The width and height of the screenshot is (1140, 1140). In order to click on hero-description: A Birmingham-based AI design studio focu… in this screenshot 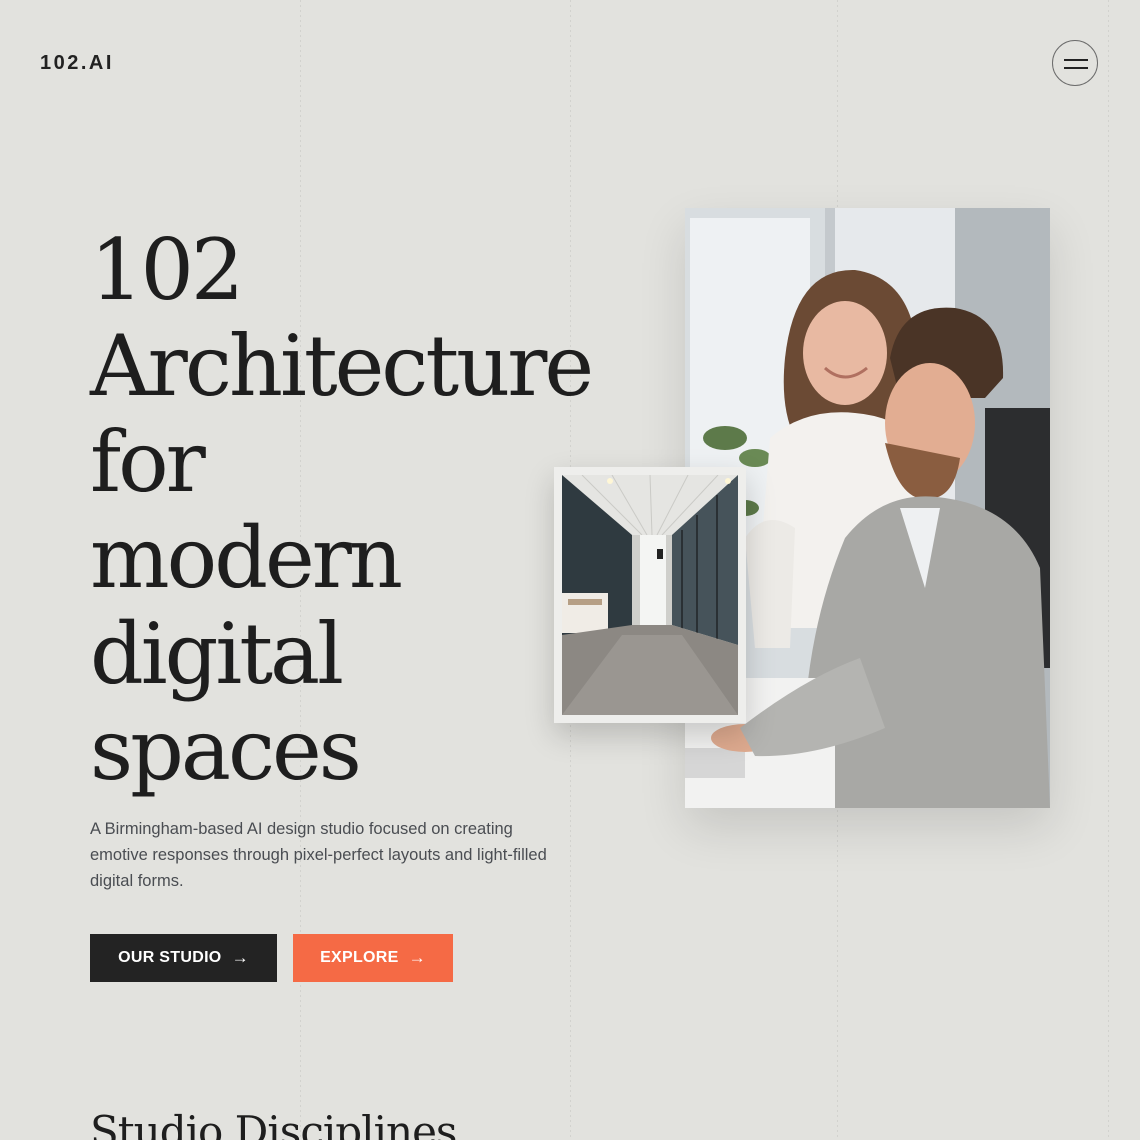, I will do `click(318, 855)`.